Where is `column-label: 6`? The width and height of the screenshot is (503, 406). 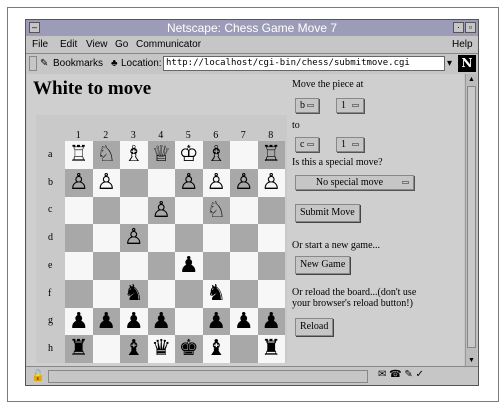 column-label: 6 is located at coordinates (216, 135).